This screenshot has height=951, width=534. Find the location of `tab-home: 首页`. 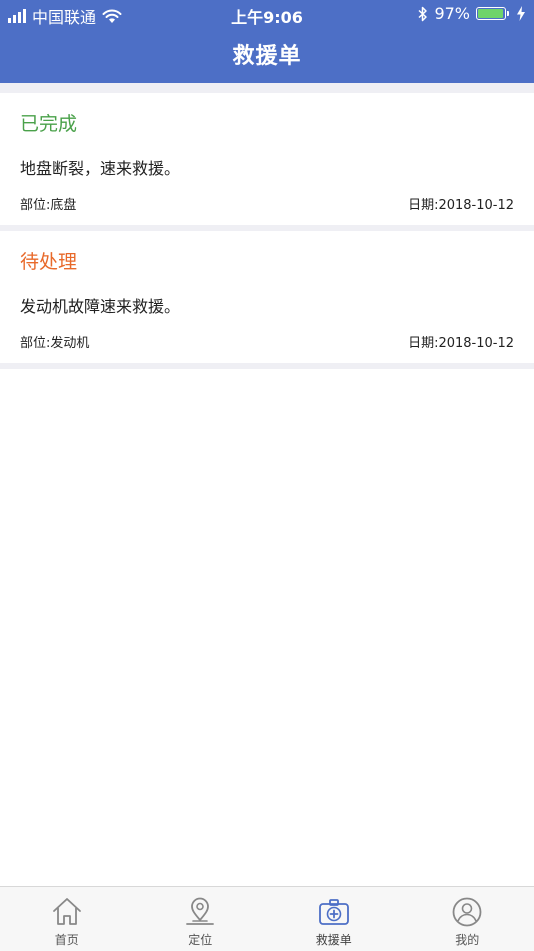

tab-home: 首页 is located at coordinates (67, 919).